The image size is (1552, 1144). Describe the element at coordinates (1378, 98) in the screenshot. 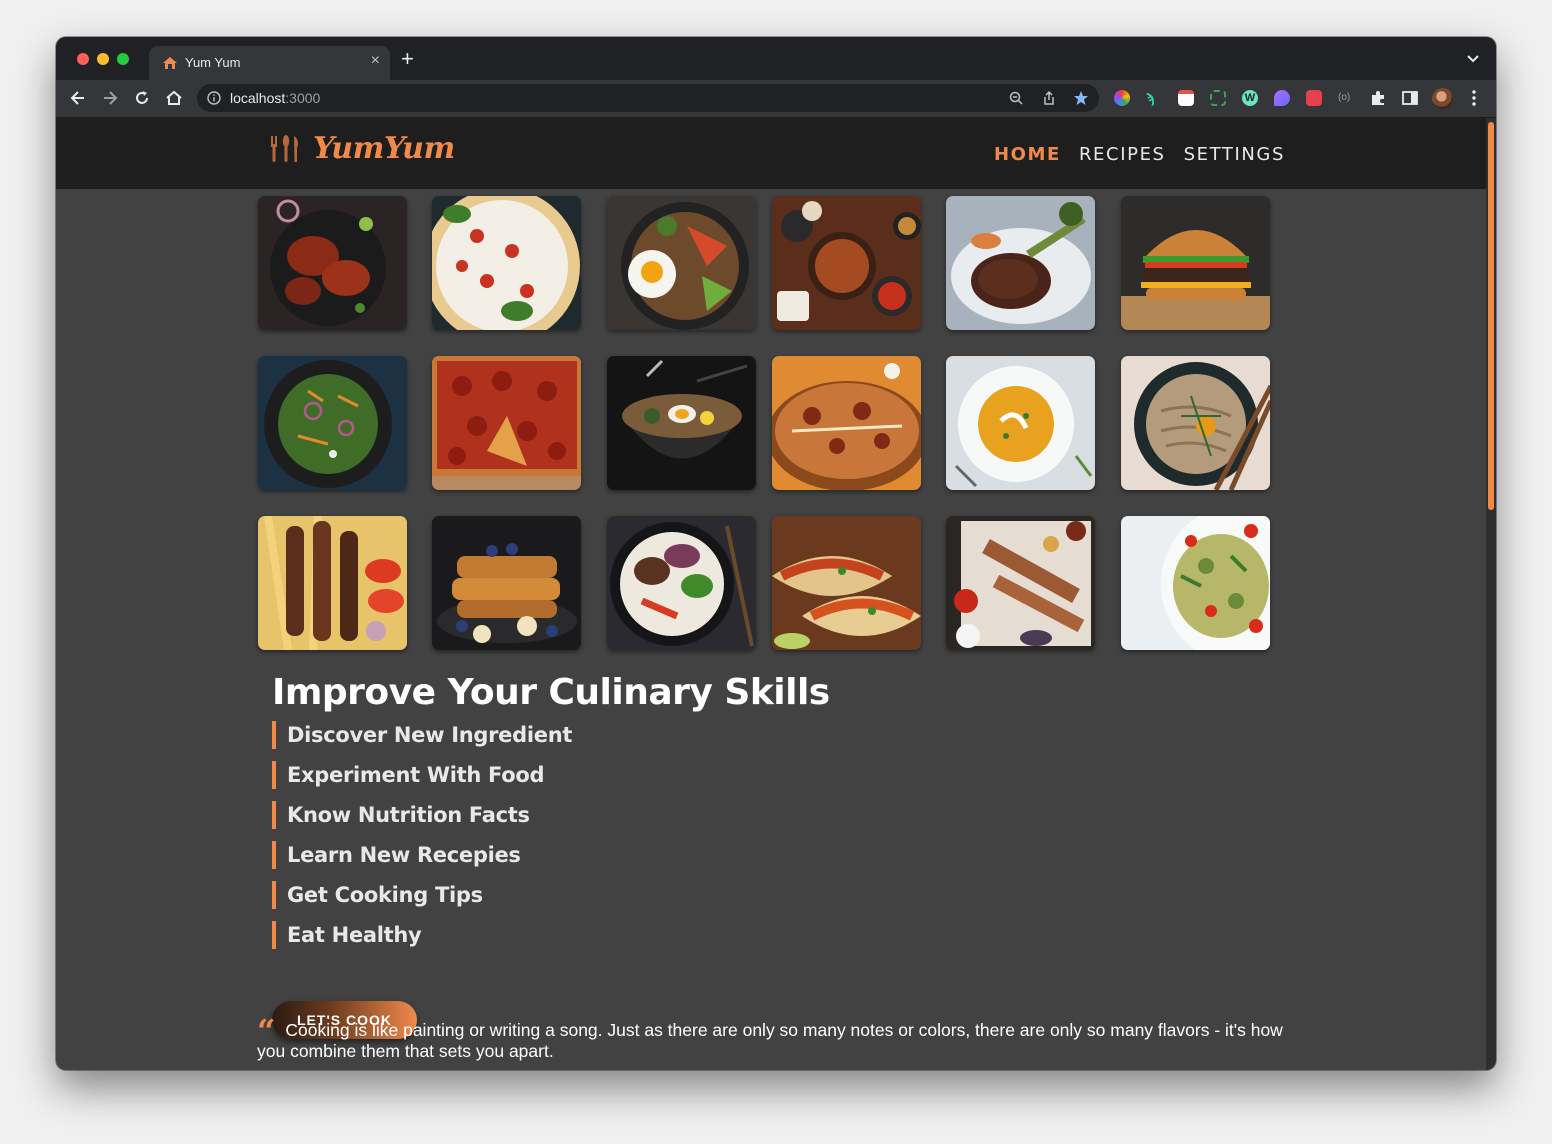

I see `extensions-puzzle-icon` at that location.